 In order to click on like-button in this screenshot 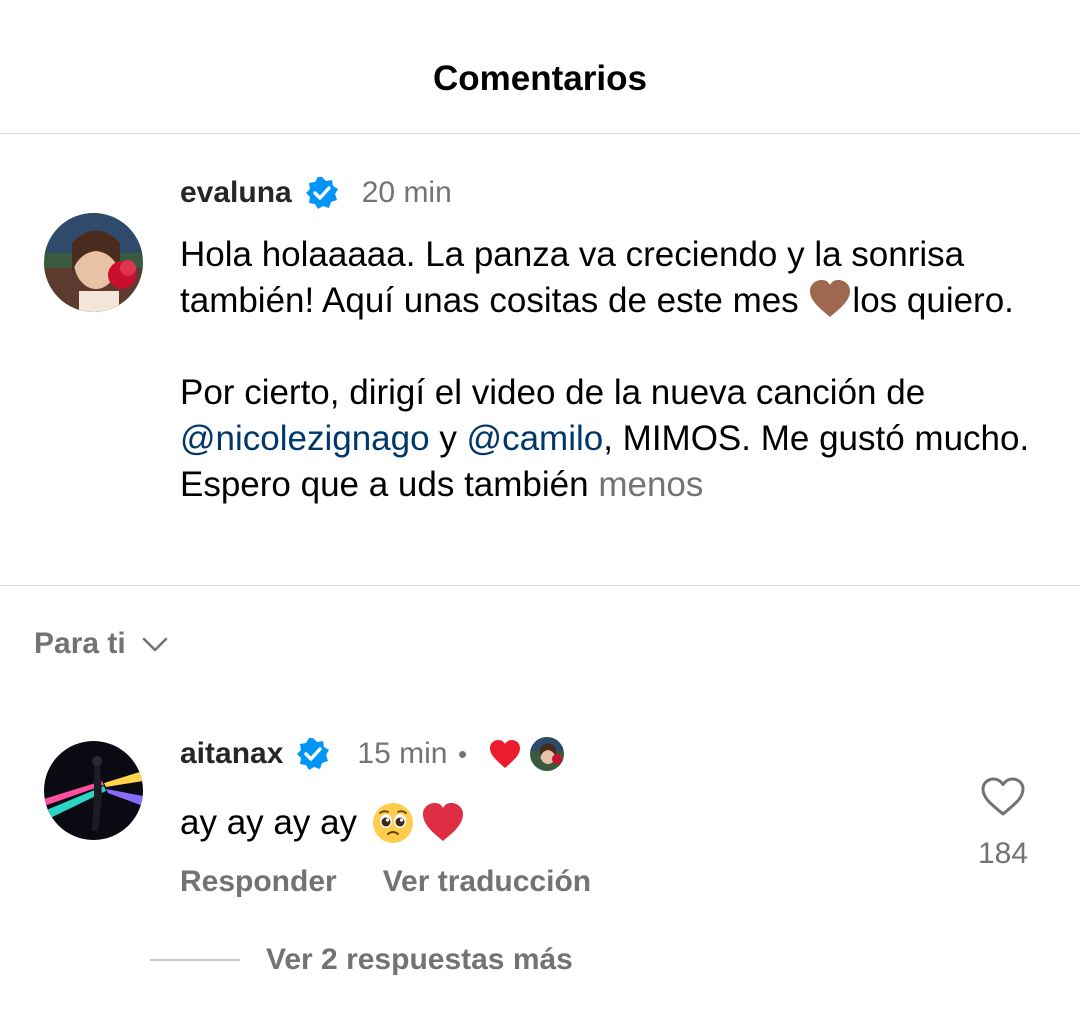, I will do `click(1003, 797)`.